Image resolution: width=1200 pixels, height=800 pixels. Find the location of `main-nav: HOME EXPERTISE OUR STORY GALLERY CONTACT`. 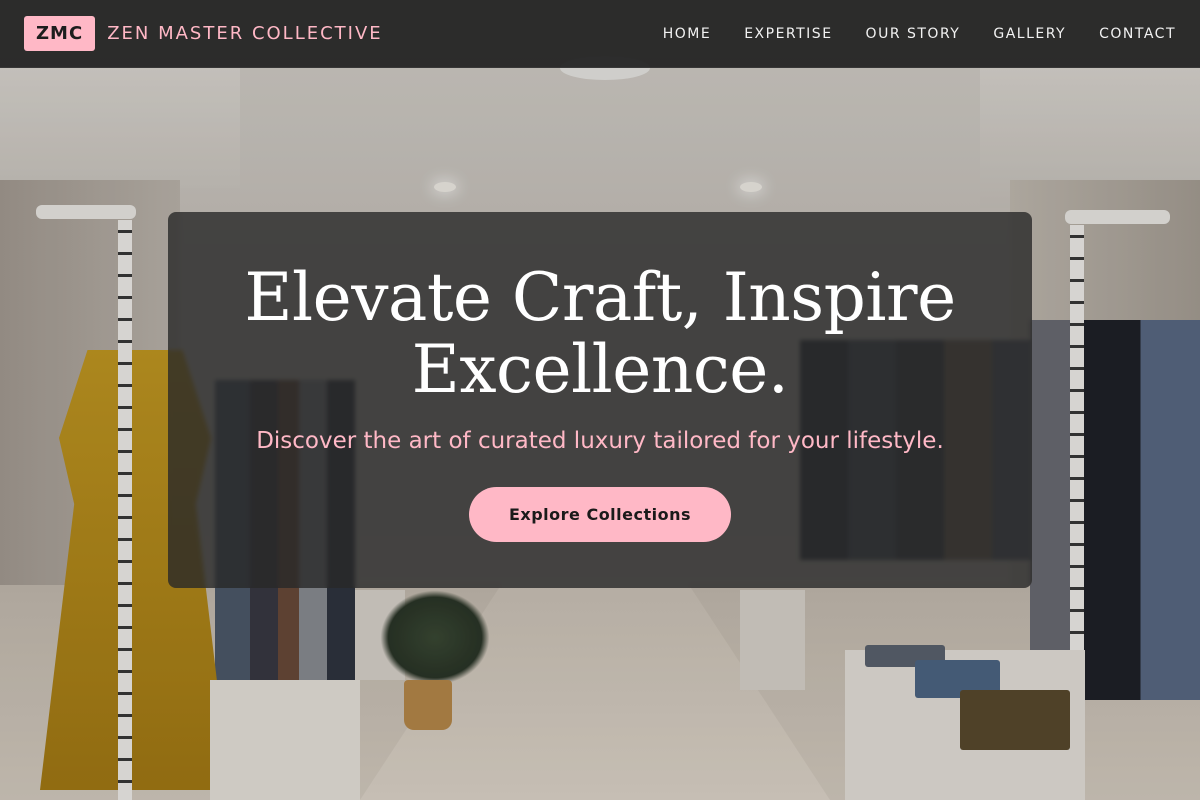

main-nav: HOME EXPERTISE OUR STORY GALLERY CONTACT is located at coordinates (919, 34).